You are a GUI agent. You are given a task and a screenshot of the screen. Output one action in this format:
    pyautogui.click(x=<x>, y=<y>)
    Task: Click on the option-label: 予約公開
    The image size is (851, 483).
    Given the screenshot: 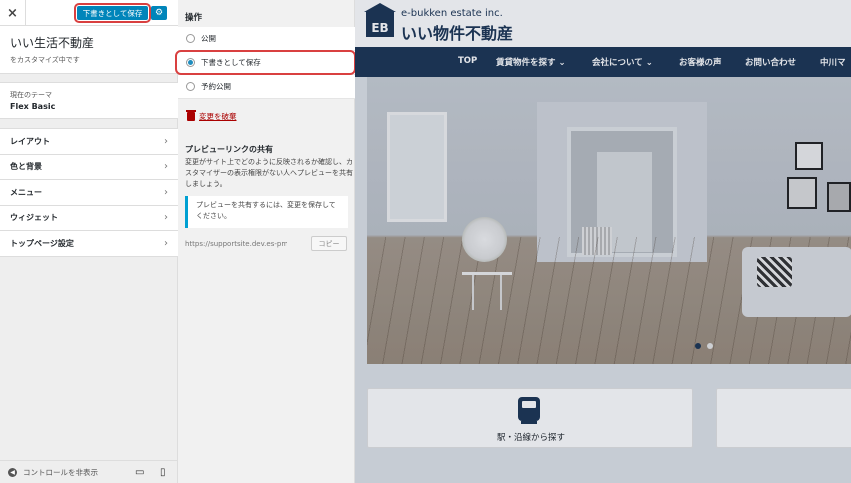 What is the action you would take?
    pyautogui.click(x=216, y=86)
    